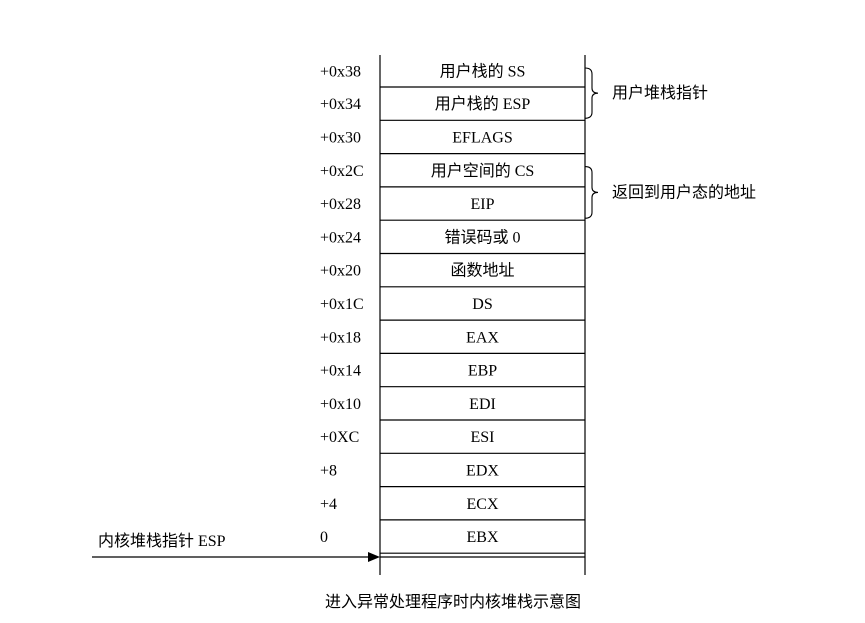 The image size is (865, 623). What do you see at coordinates (482, 237) in the screenshot?
I see `stack-cell-label: 错误码或 0` at bounding box center [482, 237].